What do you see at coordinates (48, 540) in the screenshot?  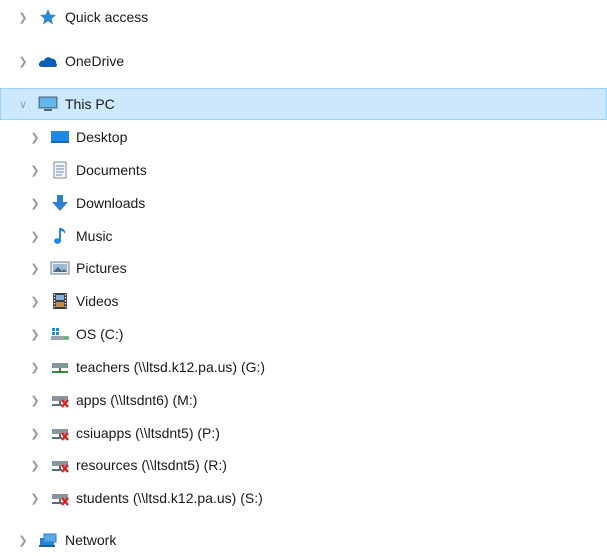 I see `network-icon` at bounding box center [48, 540].